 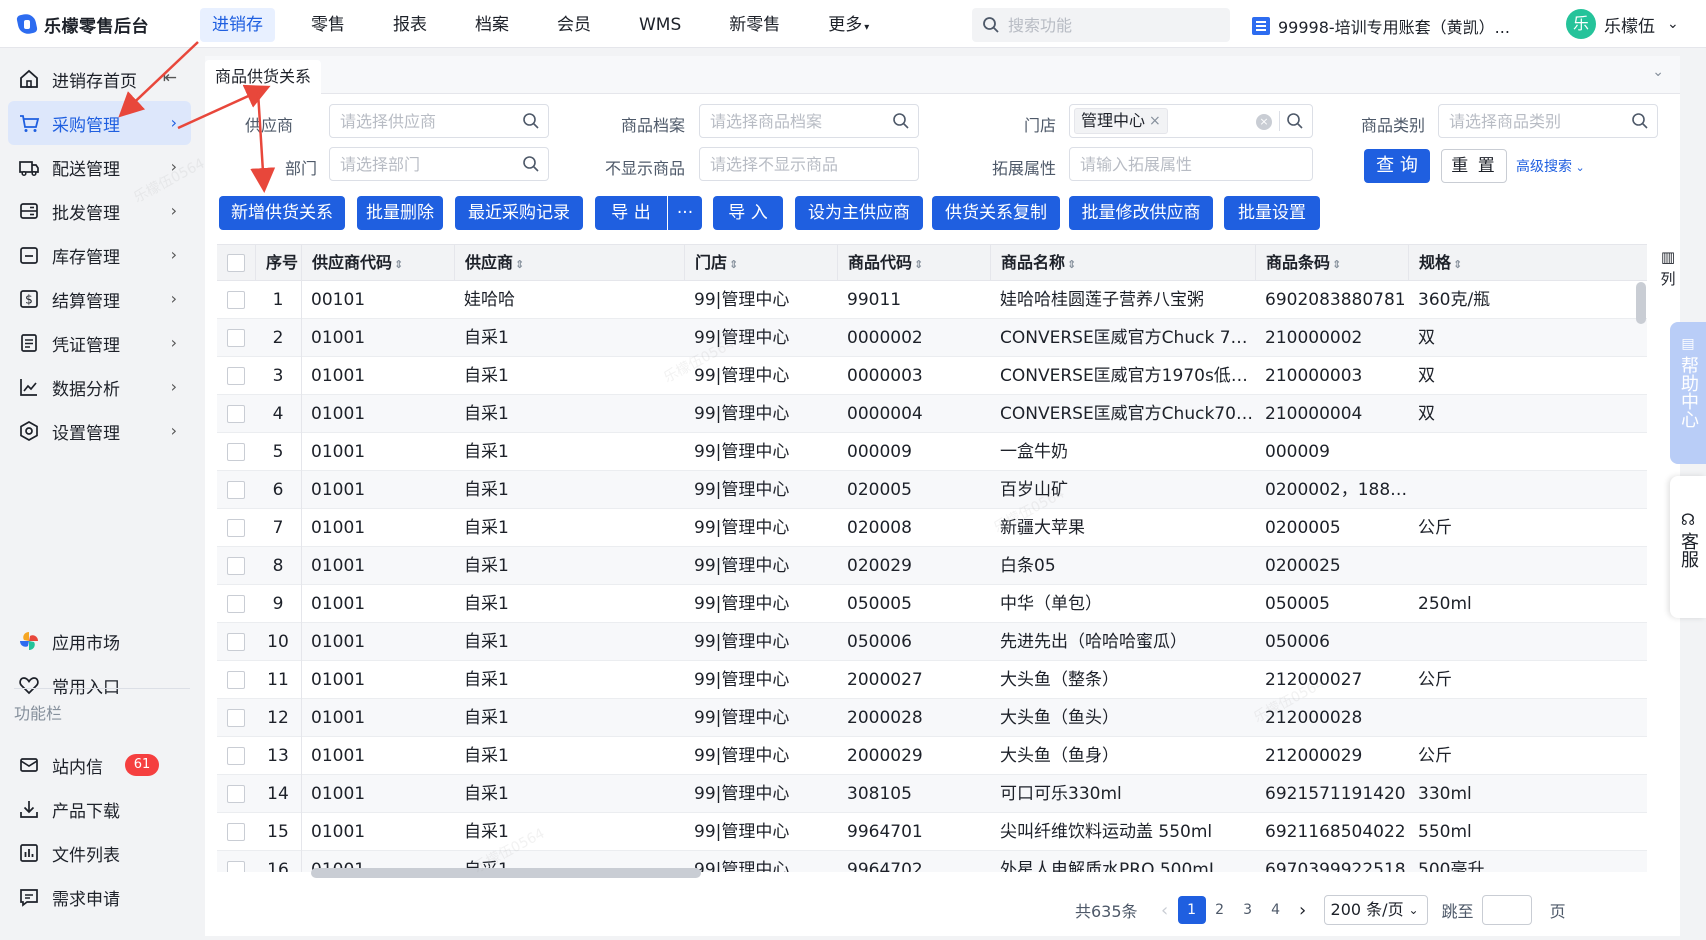 I want to click on sidebar-item-analytics: 数据分析 ›, so click(x=99, y=387).